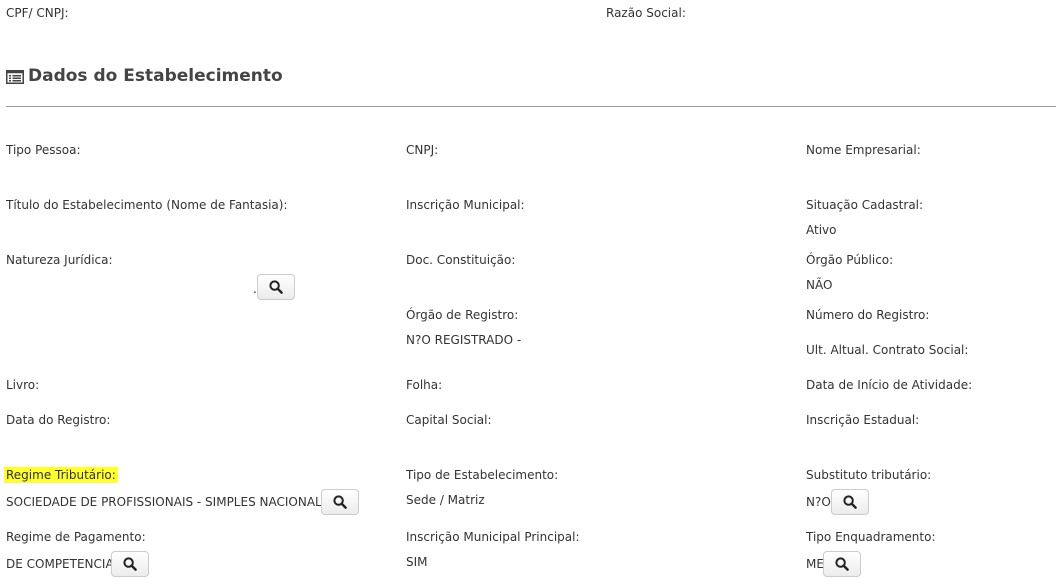 This screenshot has width=1056, height=586. Describe the element at coordinates (863, 150) in the screenshot. I see `nome-empresarial-label: Nome Empresarial:` at that location.